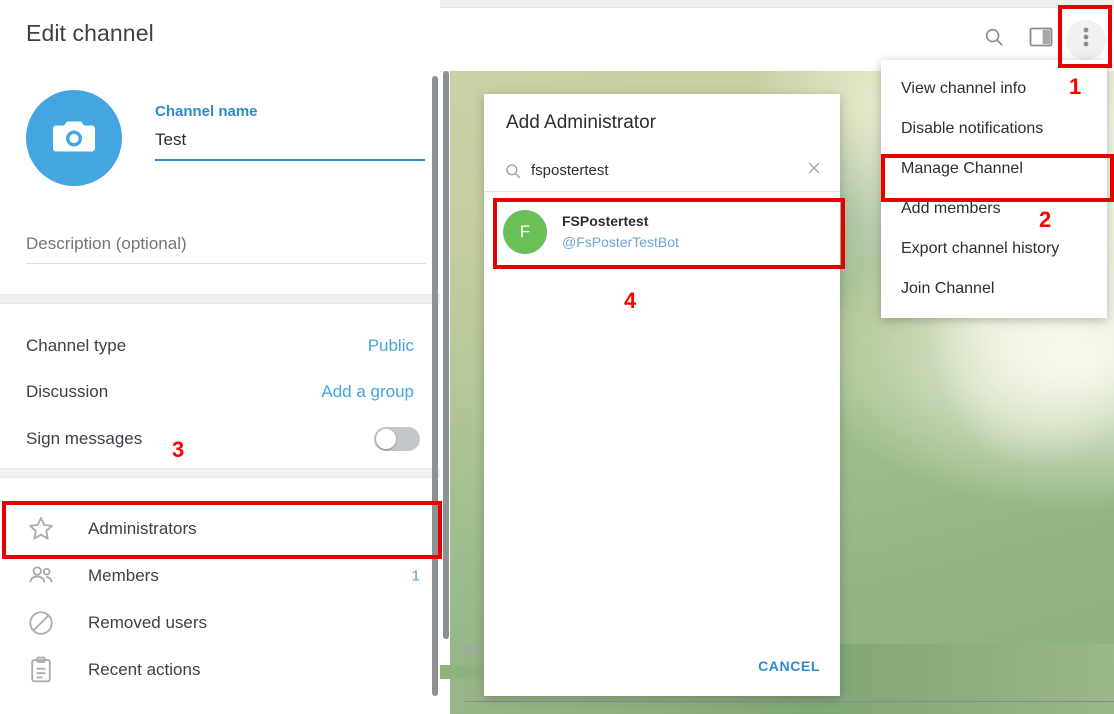 This screenshot has height=714, width=1114. I want to click on option-row-channel-type: Channel type Public, so click(220, 346).